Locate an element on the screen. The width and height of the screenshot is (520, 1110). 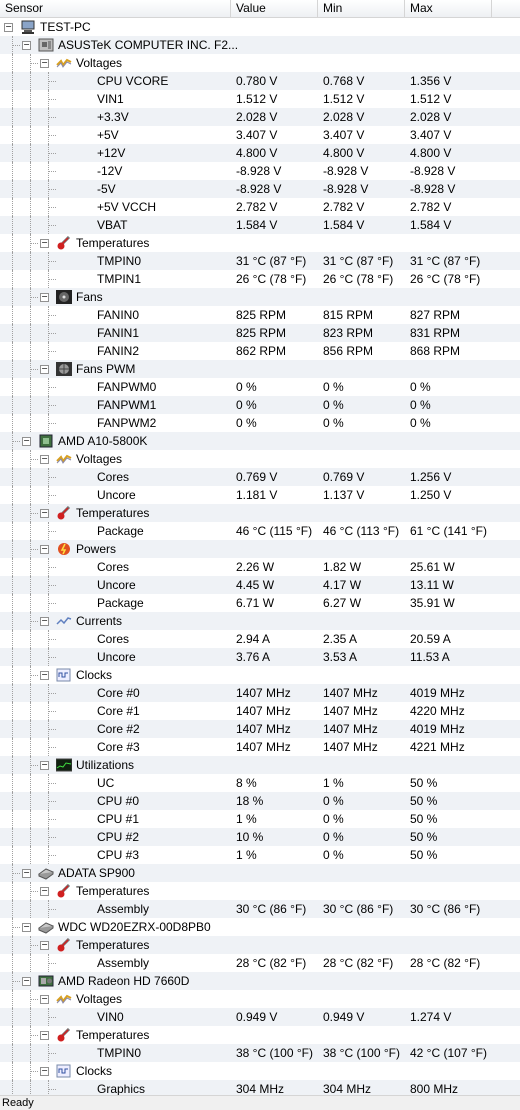
tree-node-power: − Powers is located at coordinates (260, 549).